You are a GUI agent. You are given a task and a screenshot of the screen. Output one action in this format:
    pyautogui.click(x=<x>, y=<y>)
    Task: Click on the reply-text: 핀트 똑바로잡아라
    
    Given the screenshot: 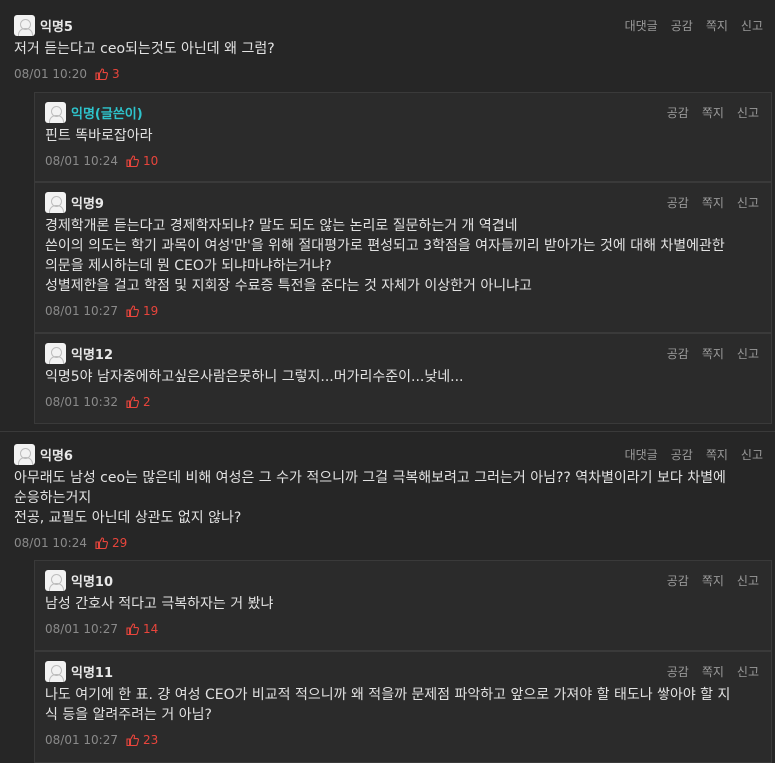 What is the action you would take?
    pyautogui.click(x=408, y=136)
    